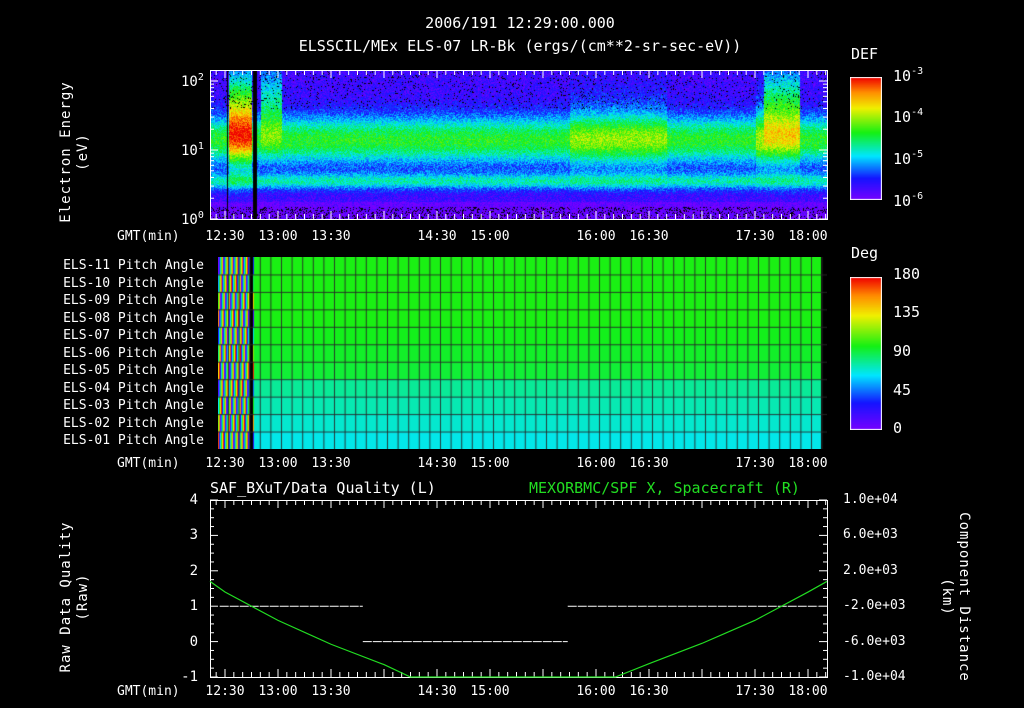 This screenshot has height=708, width=1024. Describe the element at coordinates (278, 691) in the screenshot. I see `time-tick-label: 13:00` at that location.